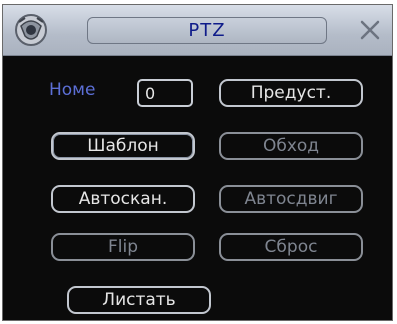 This screenshot has height=324, width=397. What do you see at coordinates (123, 247) in the screenshot?
I see `flip-button: Flip` at bounding box center [123, 247].